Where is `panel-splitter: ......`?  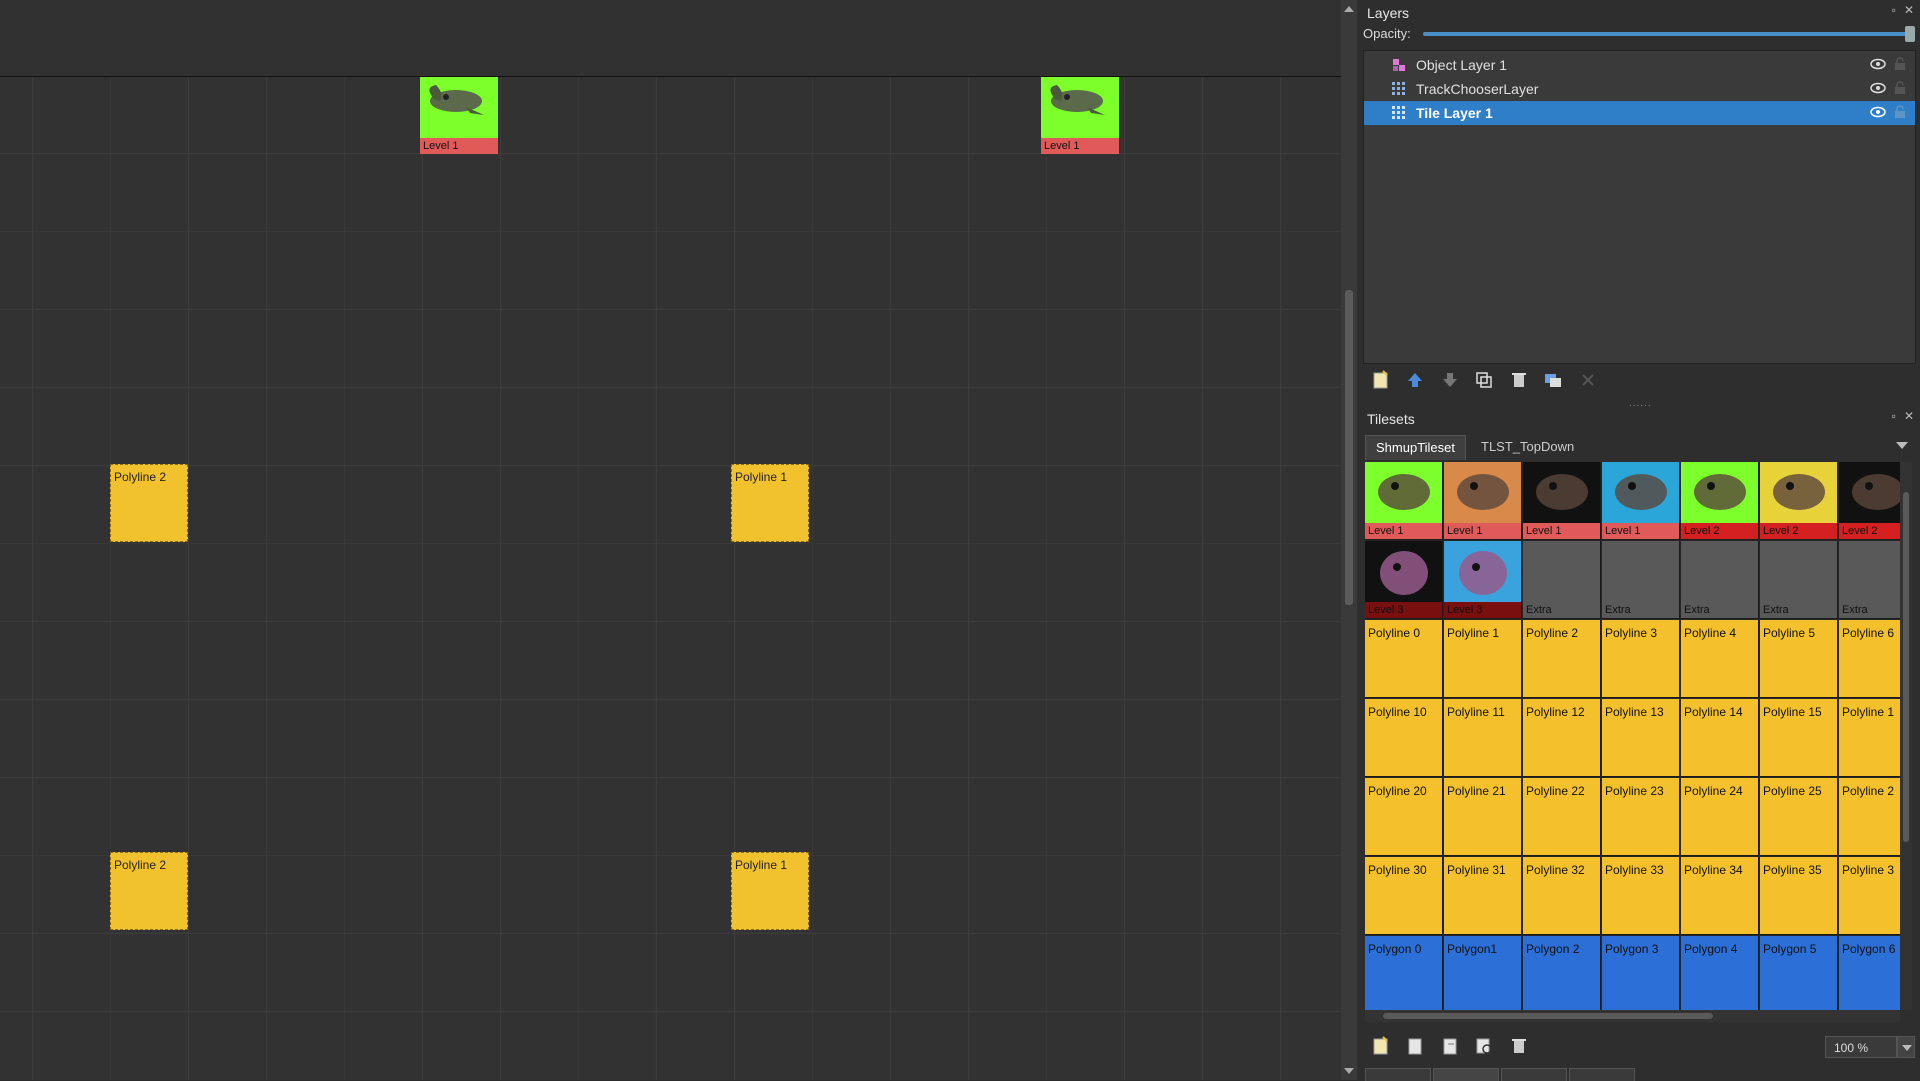
panel-splitter: ...... is located at coordinates (1640, 403).